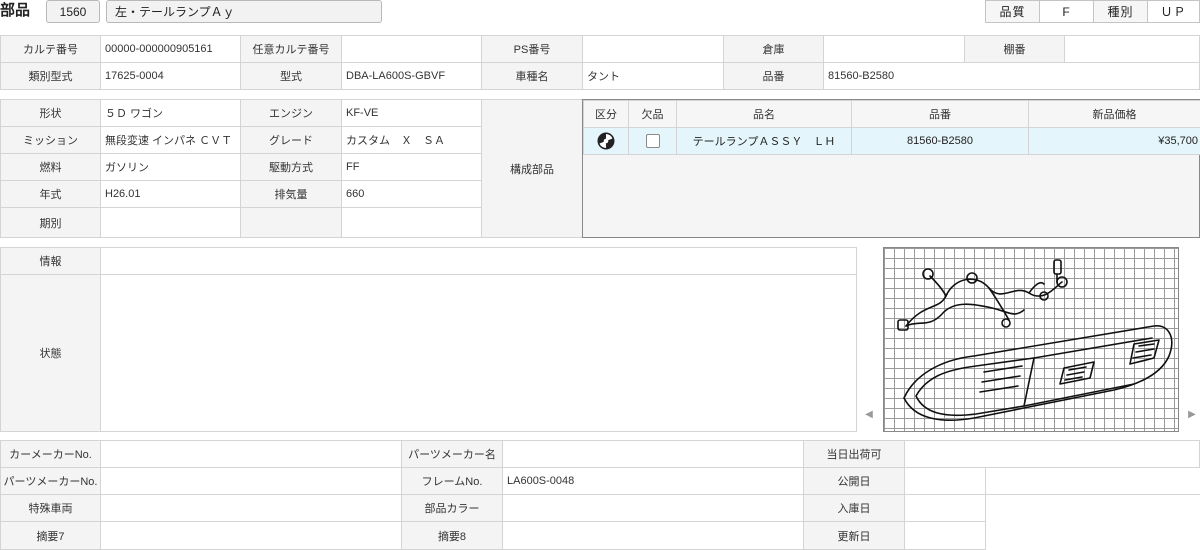 The height and width of the screenshot is (550, 1200). Describe the element at coordinates (50, 194) in the screenshot. I see `year-label: 年式` at that location.